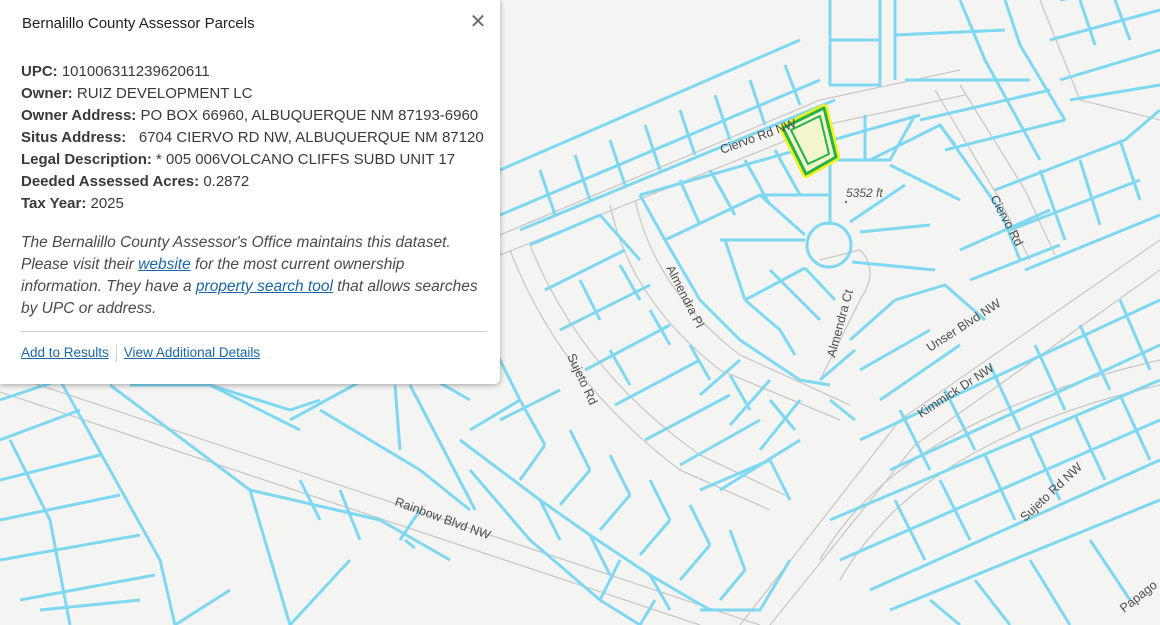 This screenshot has width=1160, height=625. What do you see at coordinates (47, 93) in the screenshot?
I see `attribute-label: Owner:` at bounding box center [47, 93].